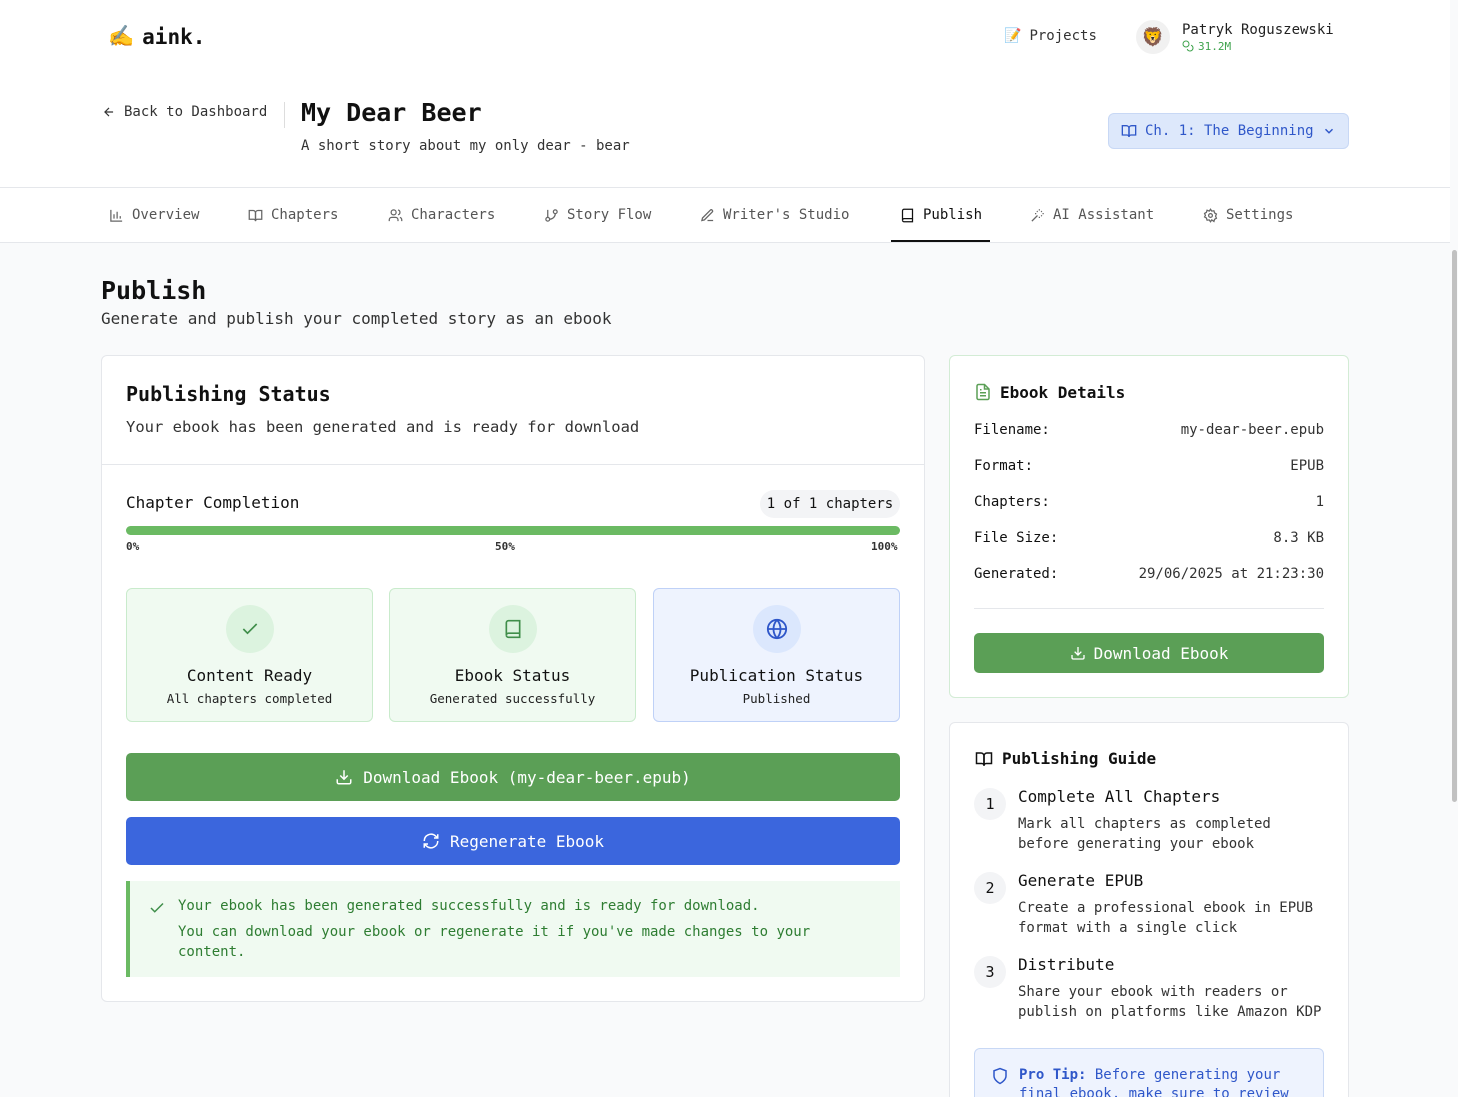  I want to click on tab-ai-assistant: AI Assistant, so click(1092, 215).